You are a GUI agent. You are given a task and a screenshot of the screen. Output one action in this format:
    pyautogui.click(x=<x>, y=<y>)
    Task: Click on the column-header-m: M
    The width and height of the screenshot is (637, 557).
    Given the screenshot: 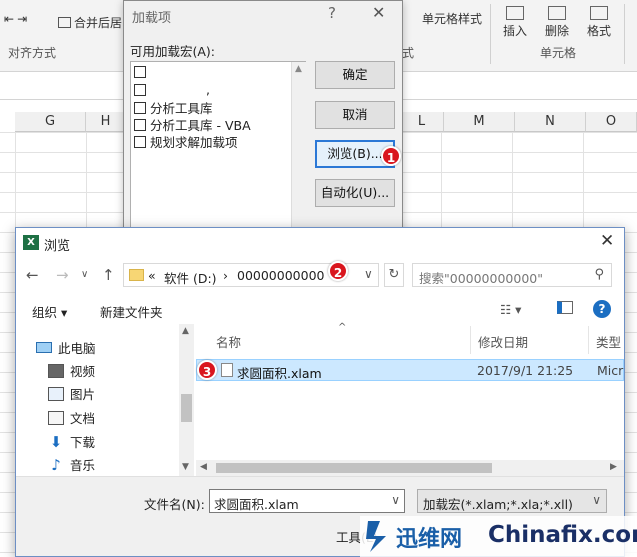 What is the action you would take?
    pyautogui.click(x=479, y=122)
    